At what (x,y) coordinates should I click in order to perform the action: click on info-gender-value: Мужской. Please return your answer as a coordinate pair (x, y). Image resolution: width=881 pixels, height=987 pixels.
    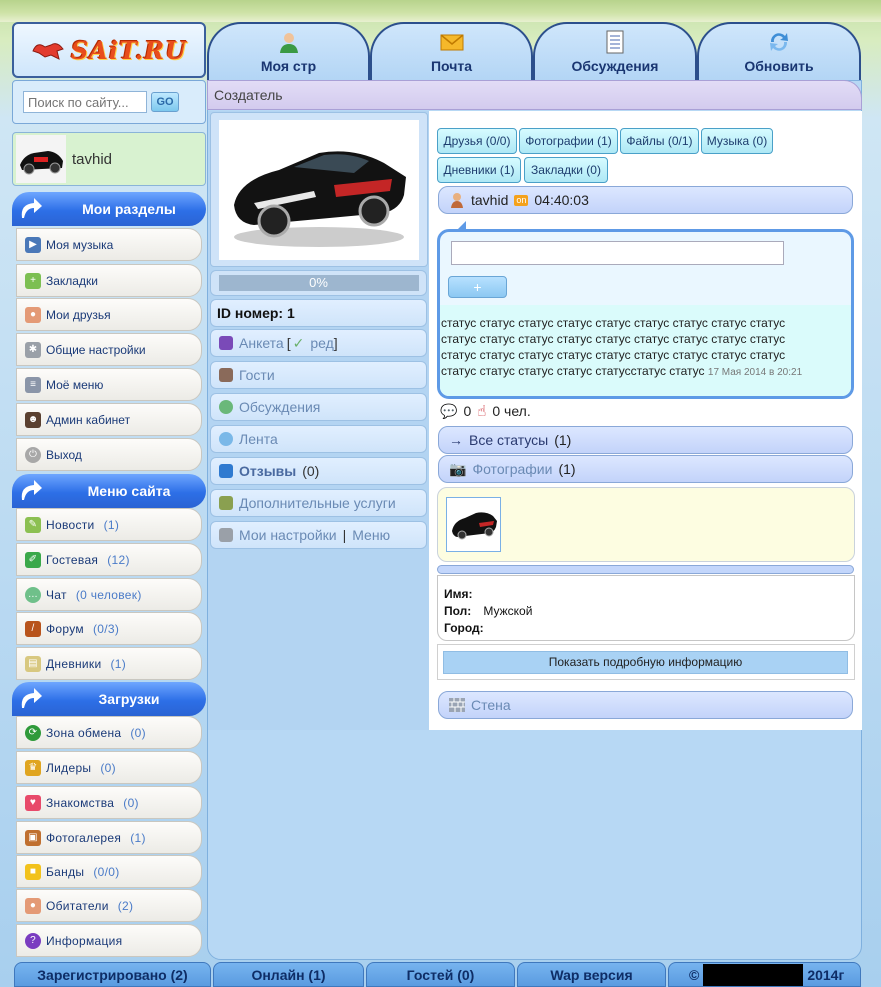
    Looking at the image, I should click on (508, 611).